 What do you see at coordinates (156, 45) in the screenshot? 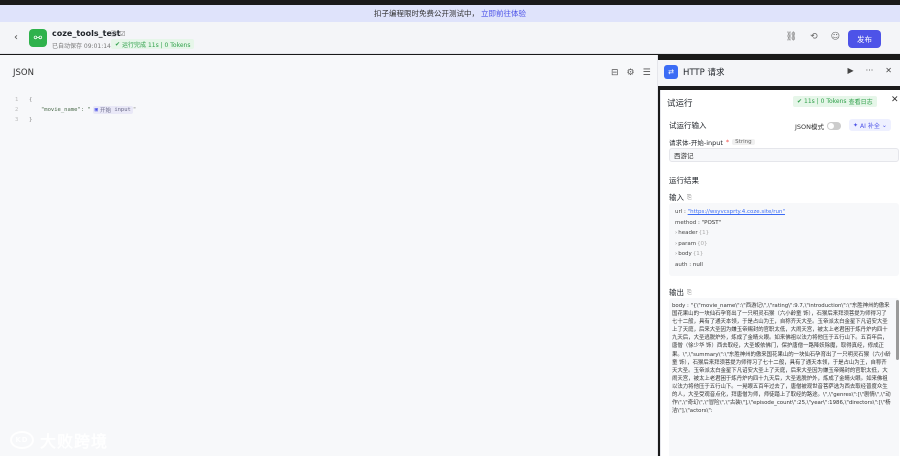
I see `run-status-text: 运行完成 11s | 0 Tokens` at bounding box center [156, 45].